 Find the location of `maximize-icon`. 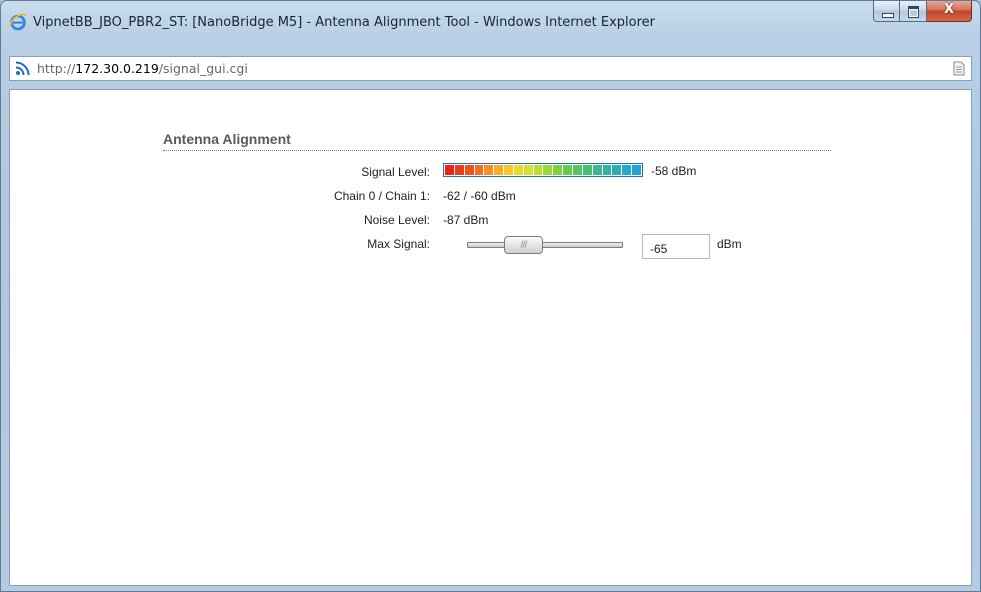

maximize-icon is located at coordinates (913, 12).